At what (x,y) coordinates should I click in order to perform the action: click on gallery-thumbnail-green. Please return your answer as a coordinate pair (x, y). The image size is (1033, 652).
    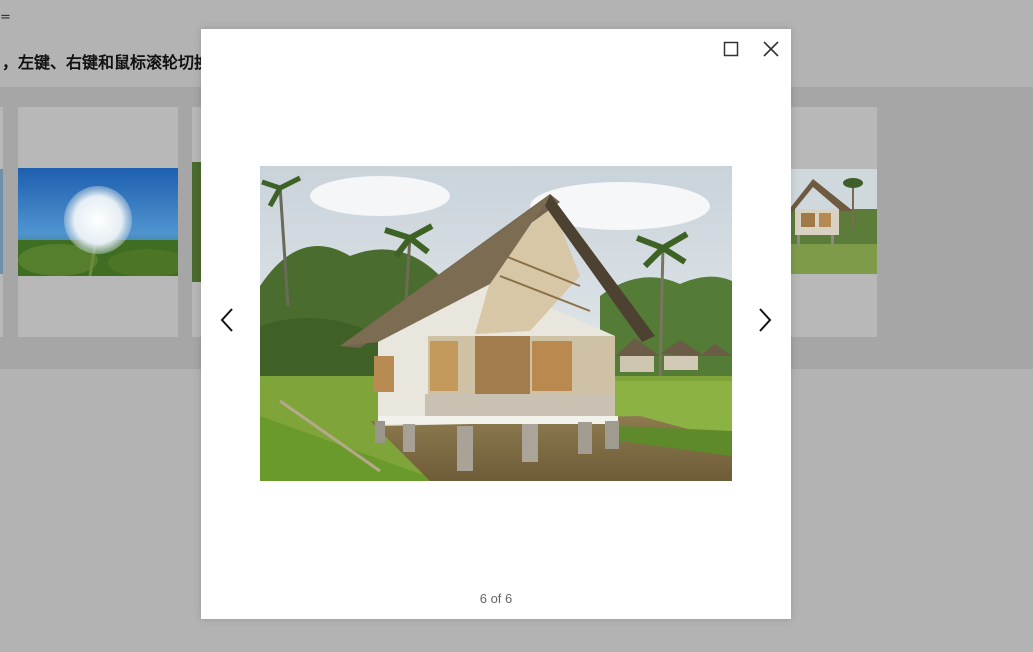
    Looking at the image, I should click on (196, 222).